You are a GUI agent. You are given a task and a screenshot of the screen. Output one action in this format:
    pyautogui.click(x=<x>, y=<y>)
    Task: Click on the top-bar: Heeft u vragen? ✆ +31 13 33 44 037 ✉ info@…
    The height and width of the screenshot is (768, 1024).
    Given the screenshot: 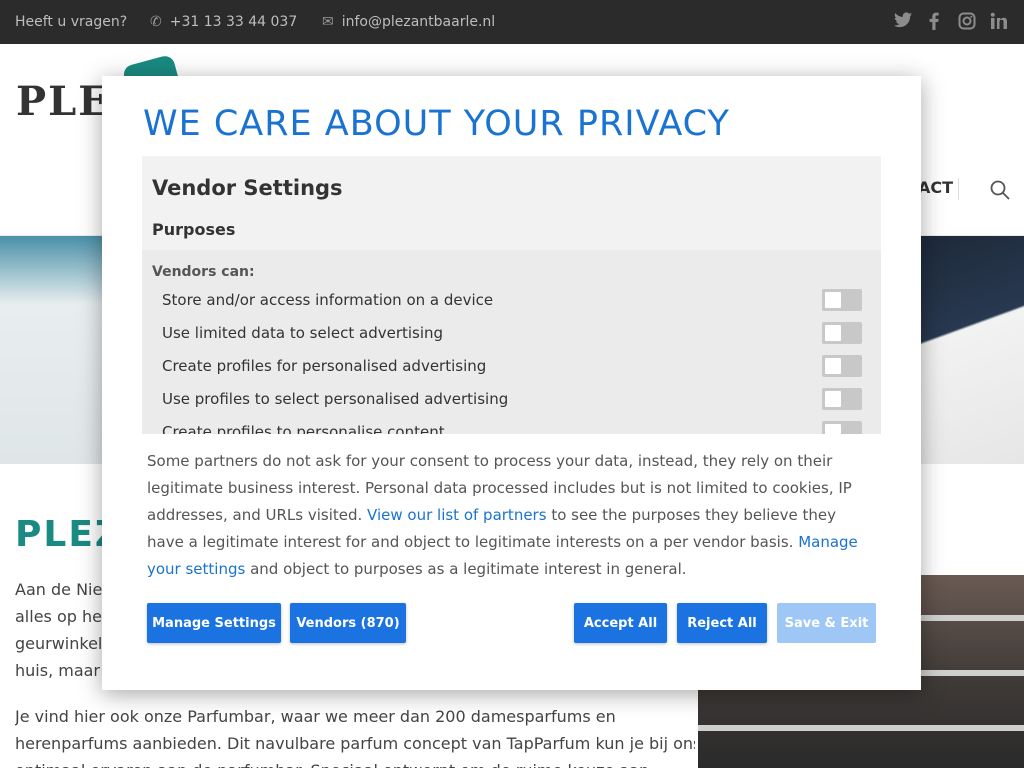 What is the action you would take?
    pyautogui.click(x=512, y=22)
    